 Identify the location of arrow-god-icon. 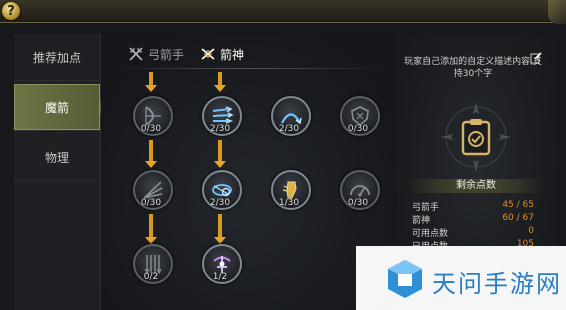
(208, 54).